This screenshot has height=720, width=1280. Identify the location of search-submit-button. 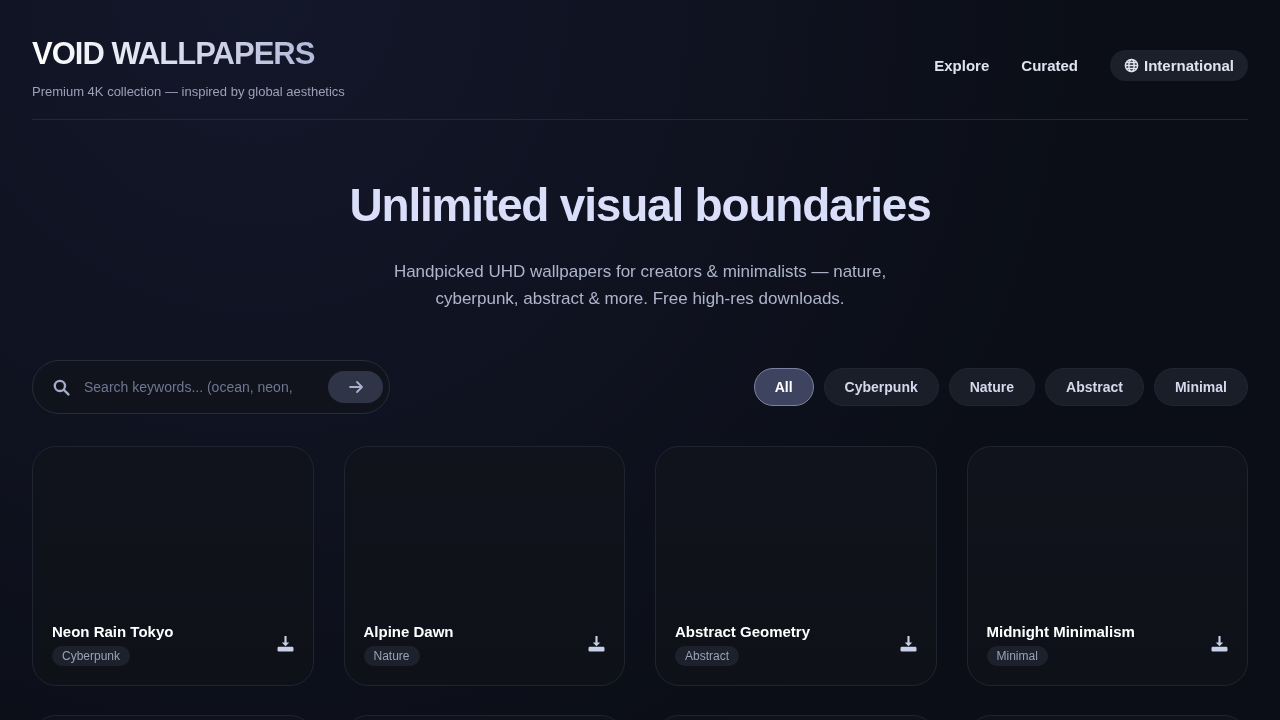
(355, 387).